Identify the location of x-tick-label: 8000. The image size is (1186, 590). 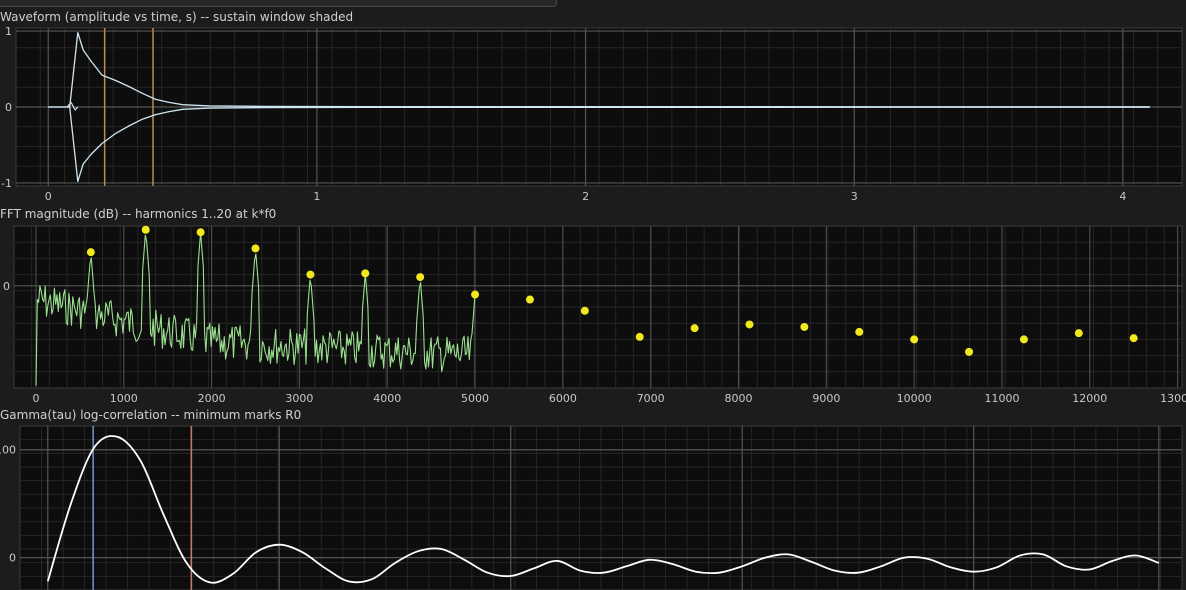
(739, 398).